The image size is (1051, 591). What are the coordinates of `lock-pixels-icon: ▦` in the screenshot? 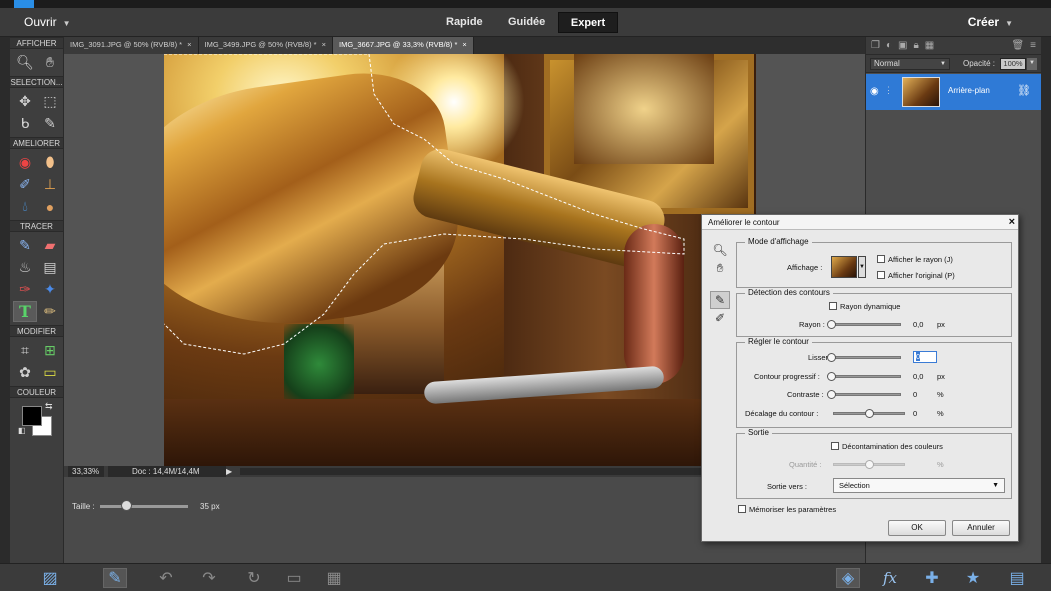 It's located at (929, 45).